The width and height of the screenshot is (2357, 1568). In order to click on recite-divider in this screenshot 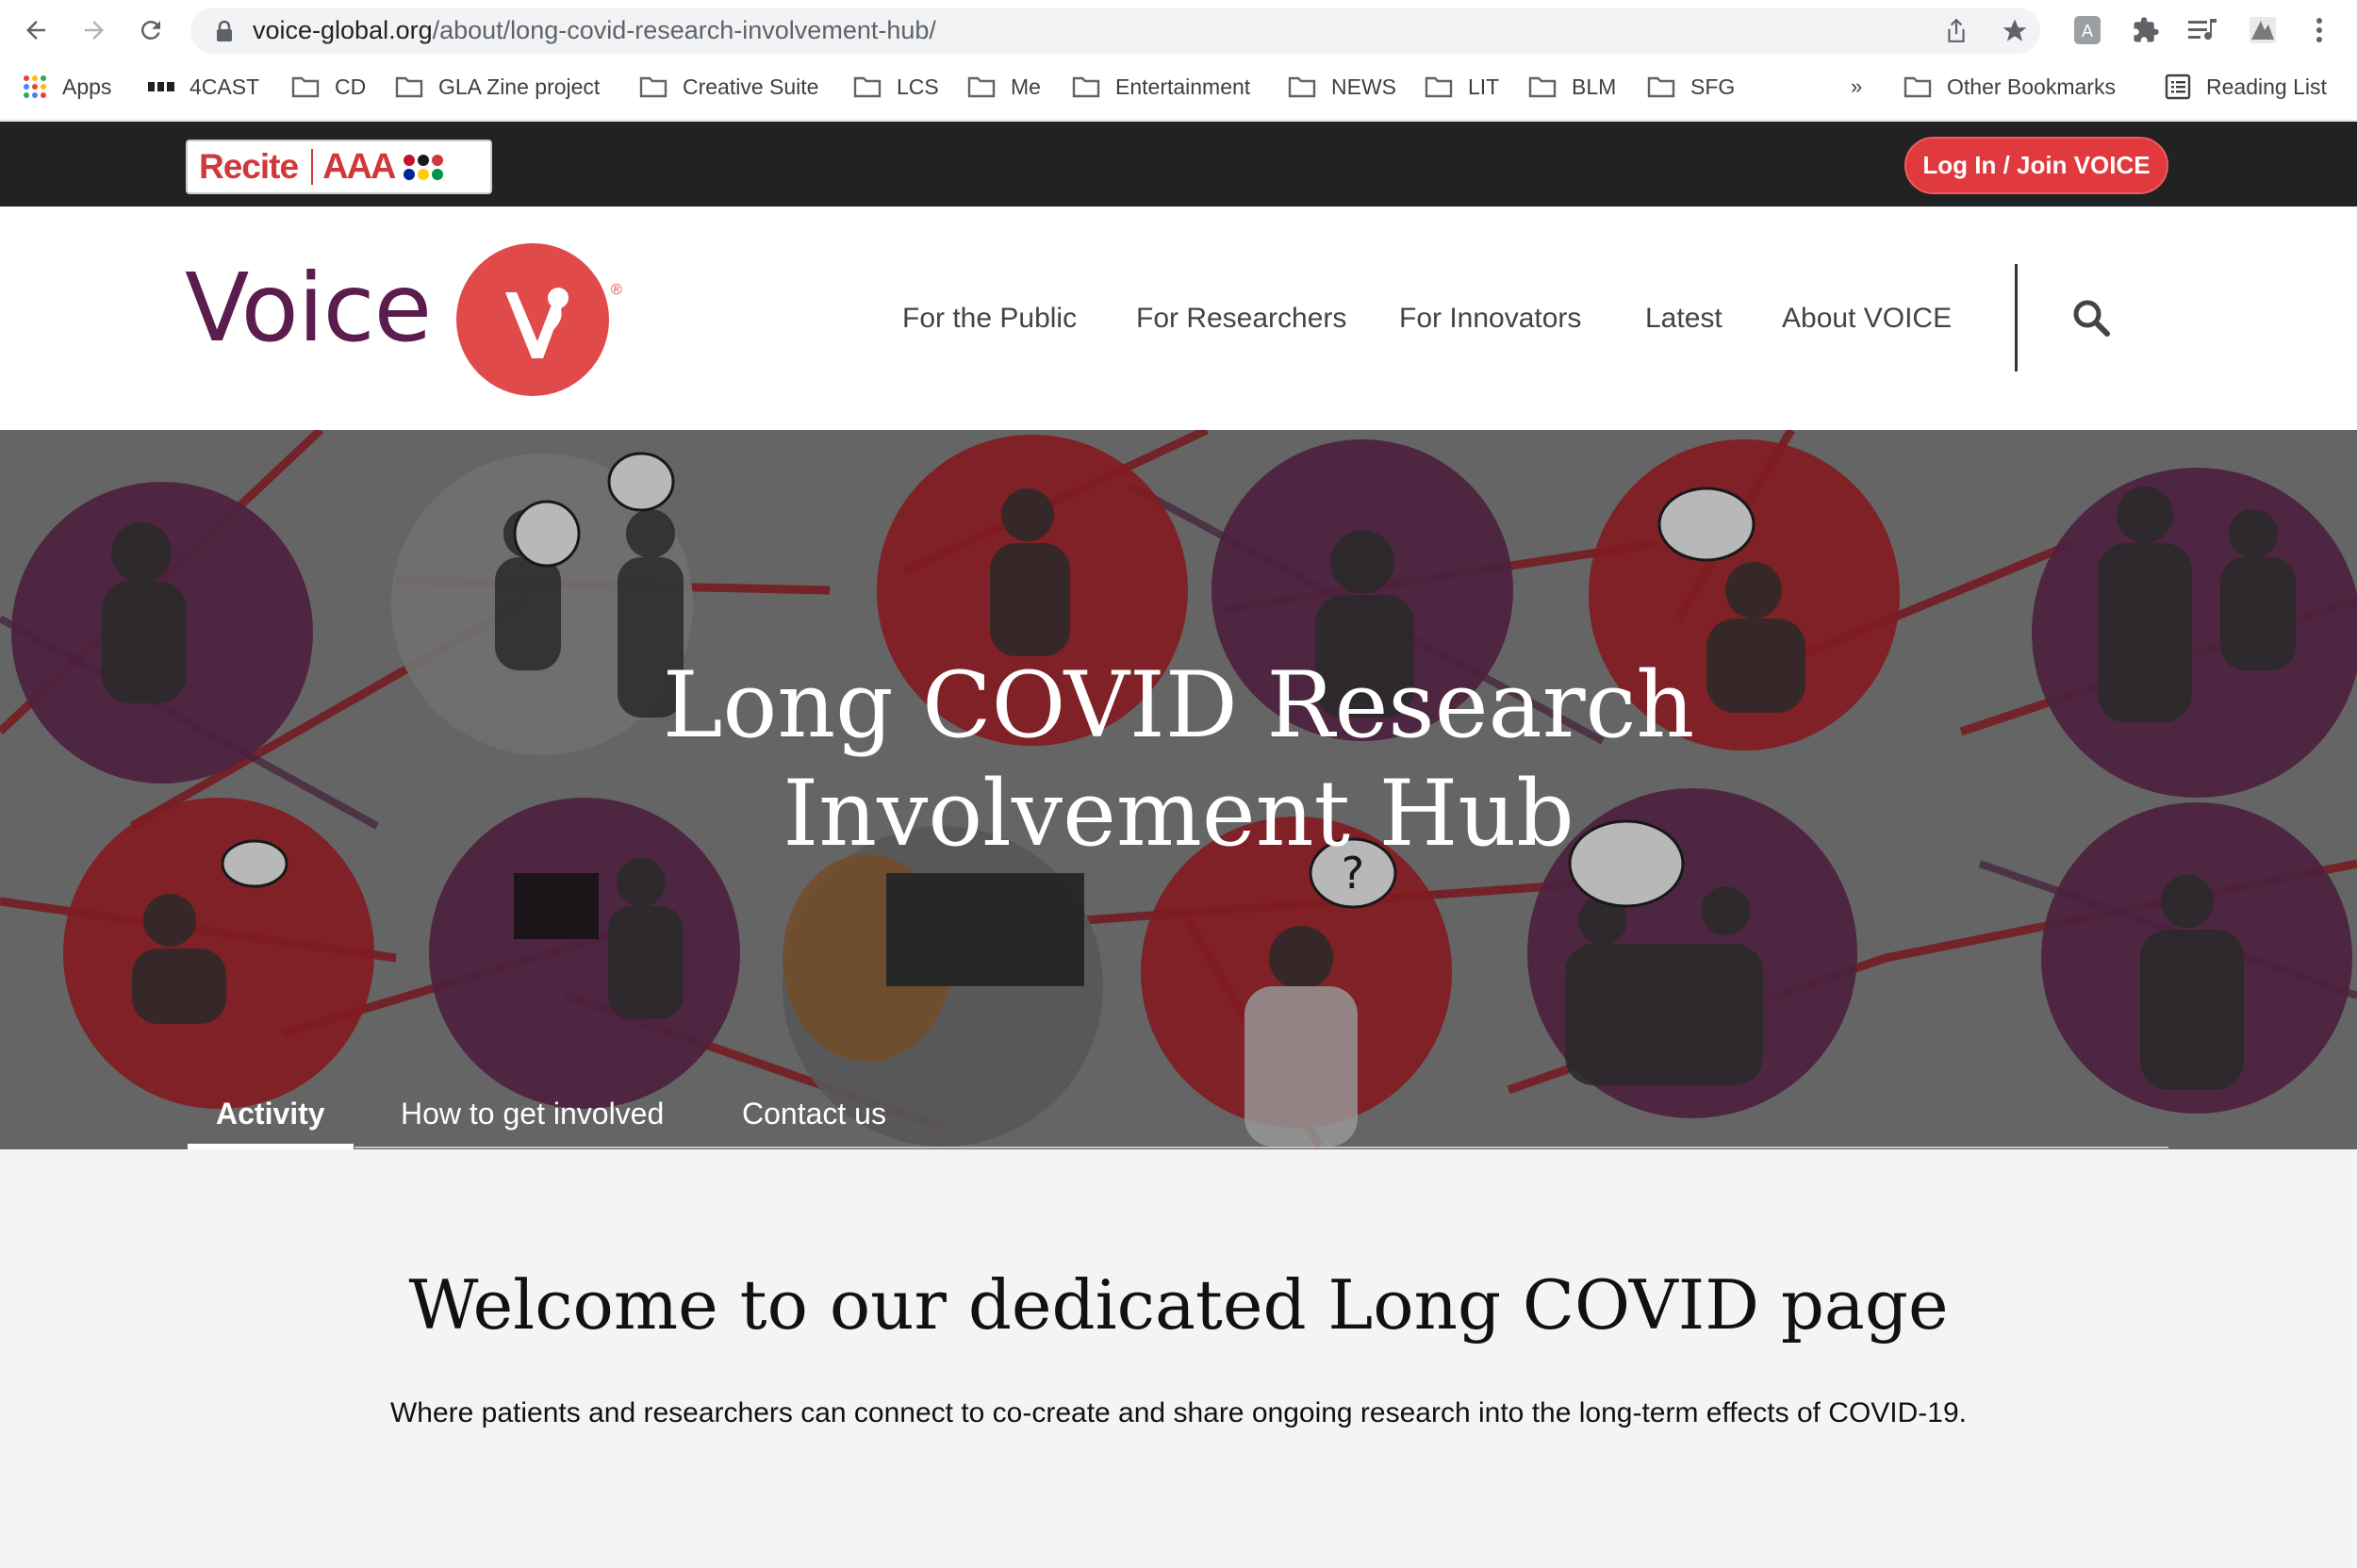, I will do `click(312, 167)`.